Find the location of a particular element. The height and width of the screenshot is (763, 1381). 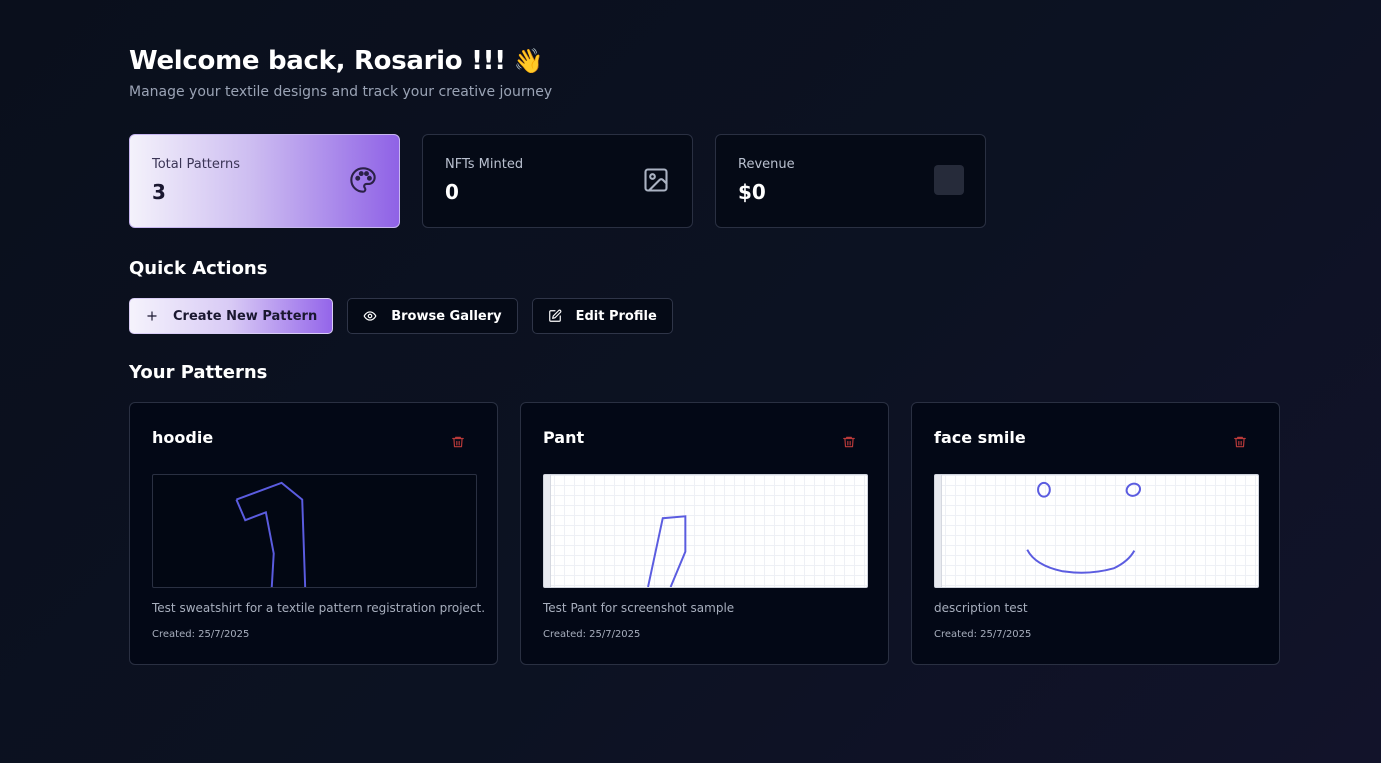

edit-icon is located at coordinates (555, 315).